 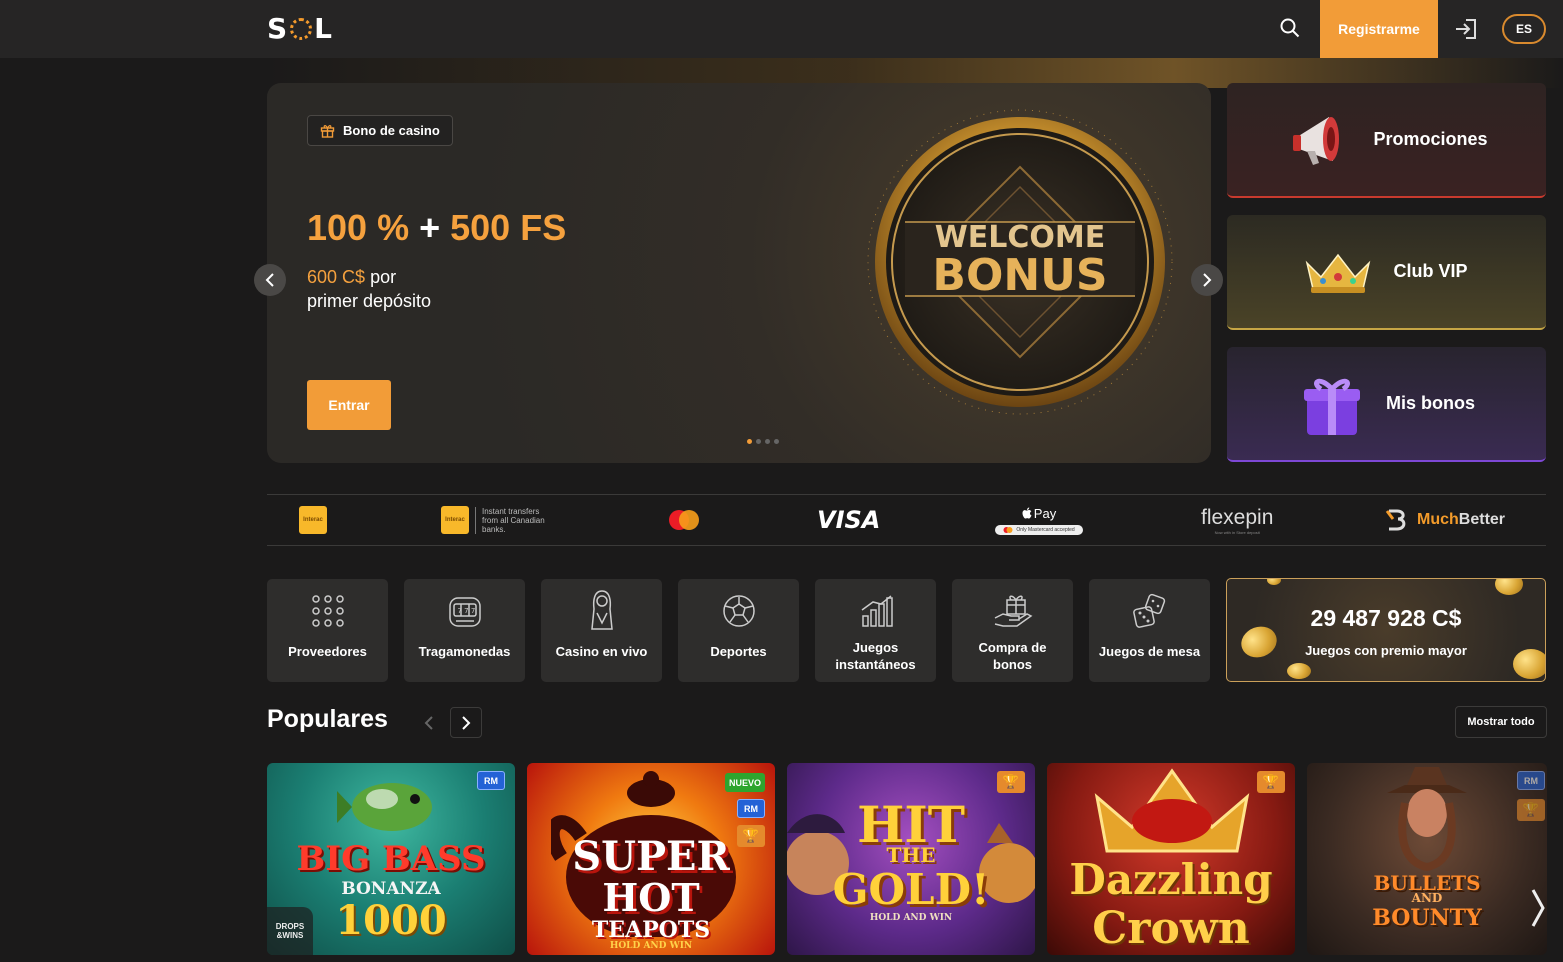 What do you see at coordinates (455, 520) in the screenshot?
I see `interac-logo-icon: Interac` at bounding box center [455, 520].